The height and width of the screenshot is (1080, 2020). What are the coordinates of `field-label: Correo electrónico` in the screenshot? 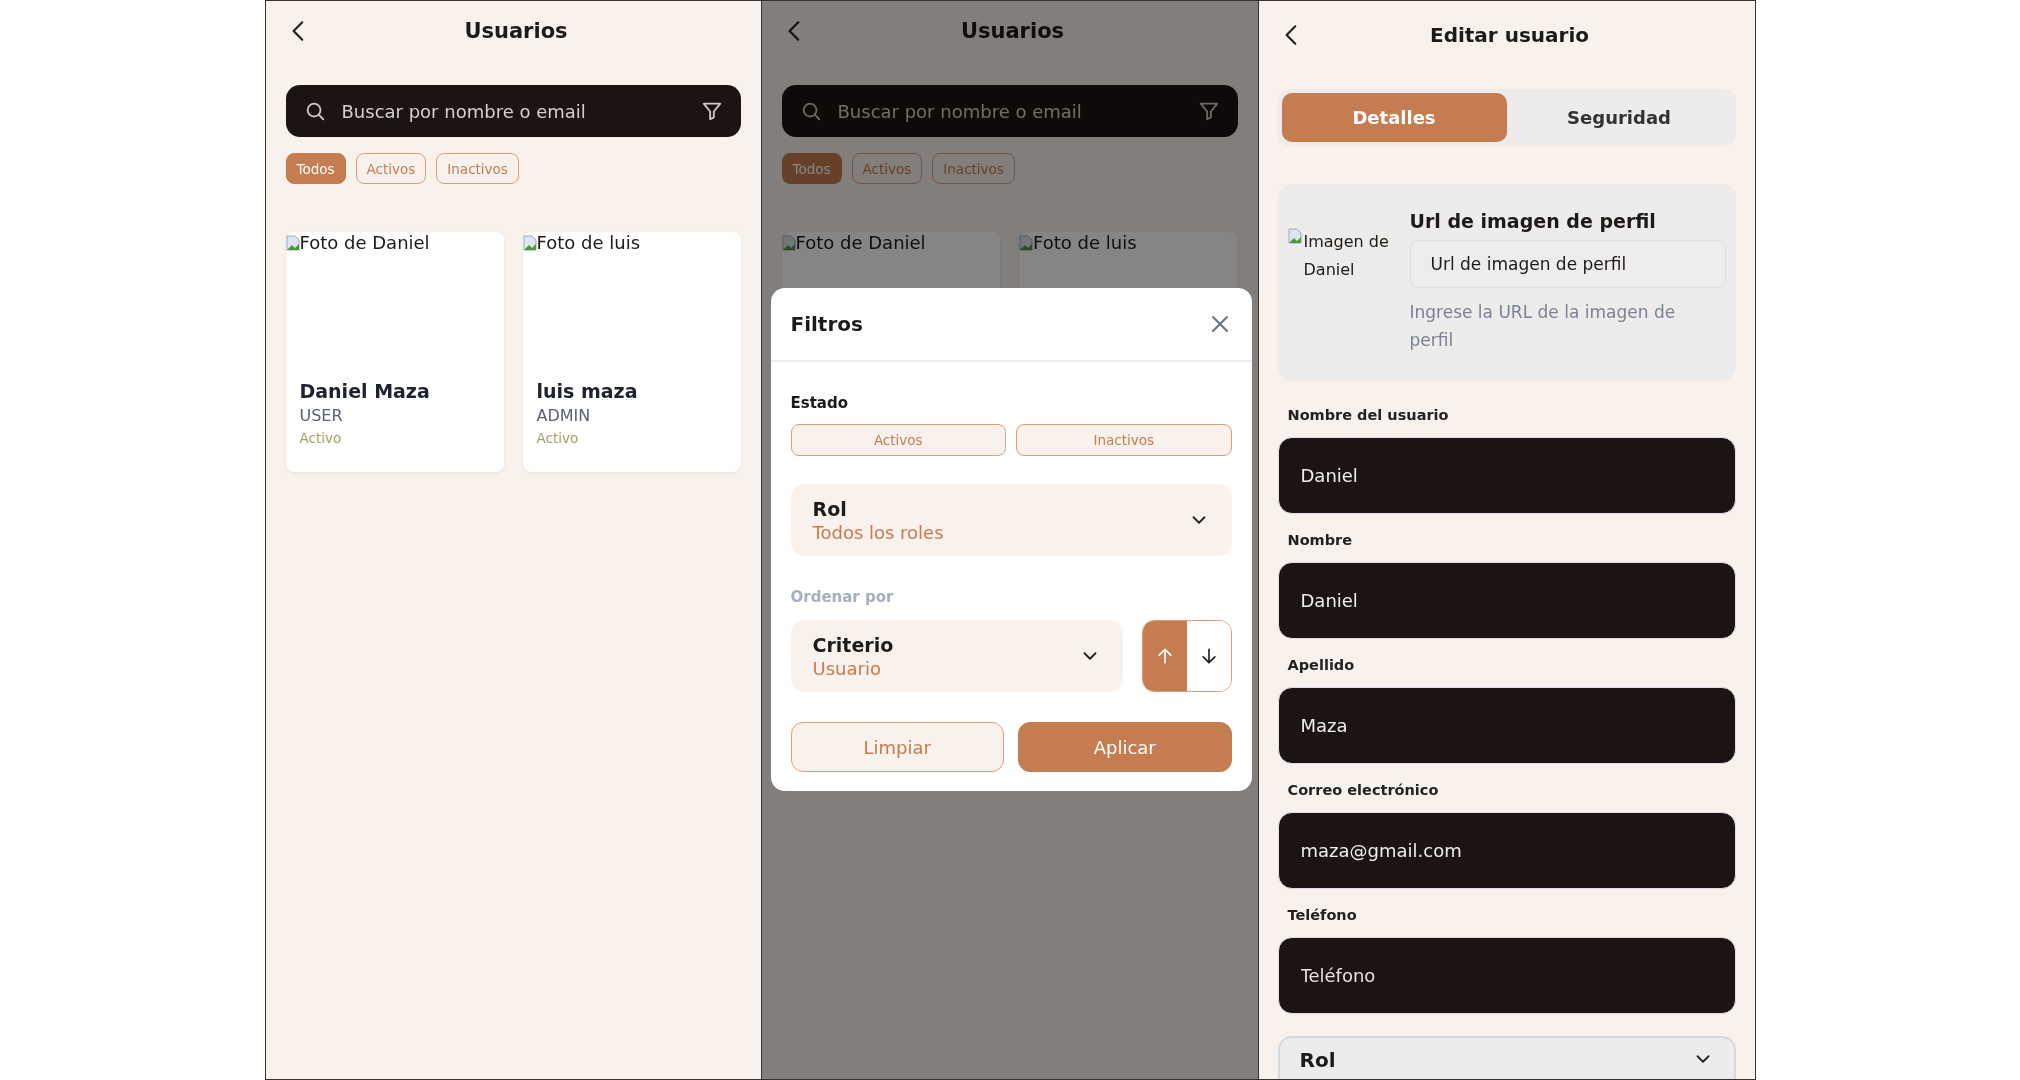 It's located at (1363, 790).